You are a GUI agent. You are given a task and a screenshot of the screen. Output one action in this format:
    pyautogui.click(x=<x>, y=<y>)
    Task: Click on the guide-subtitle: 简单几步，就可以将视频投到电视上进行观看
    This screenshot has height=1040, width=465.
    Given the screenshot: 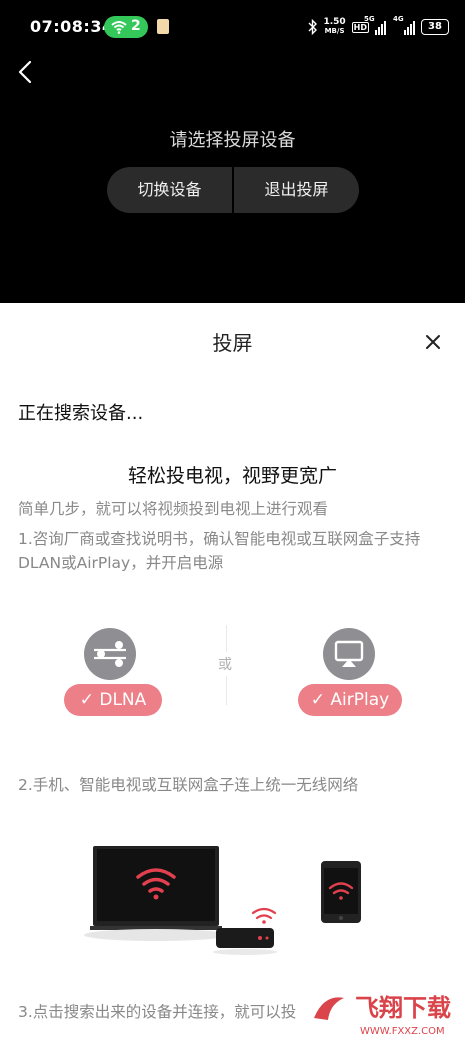 What is the action you would take?
    pyautogui.click(x=173, y=509)
    